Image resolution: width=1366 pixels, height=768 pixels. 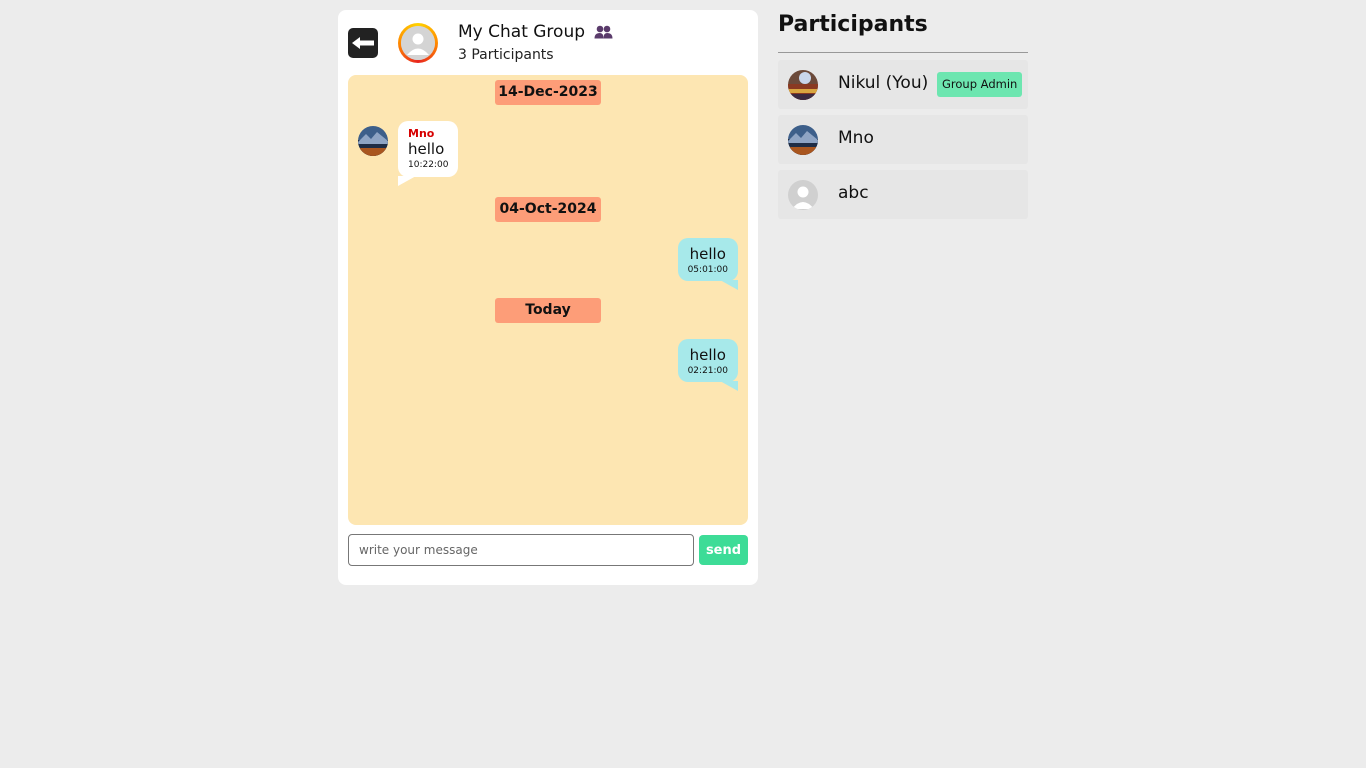 I want to click on group-admin-badge: Group Admin, so click(x=980, y=84).